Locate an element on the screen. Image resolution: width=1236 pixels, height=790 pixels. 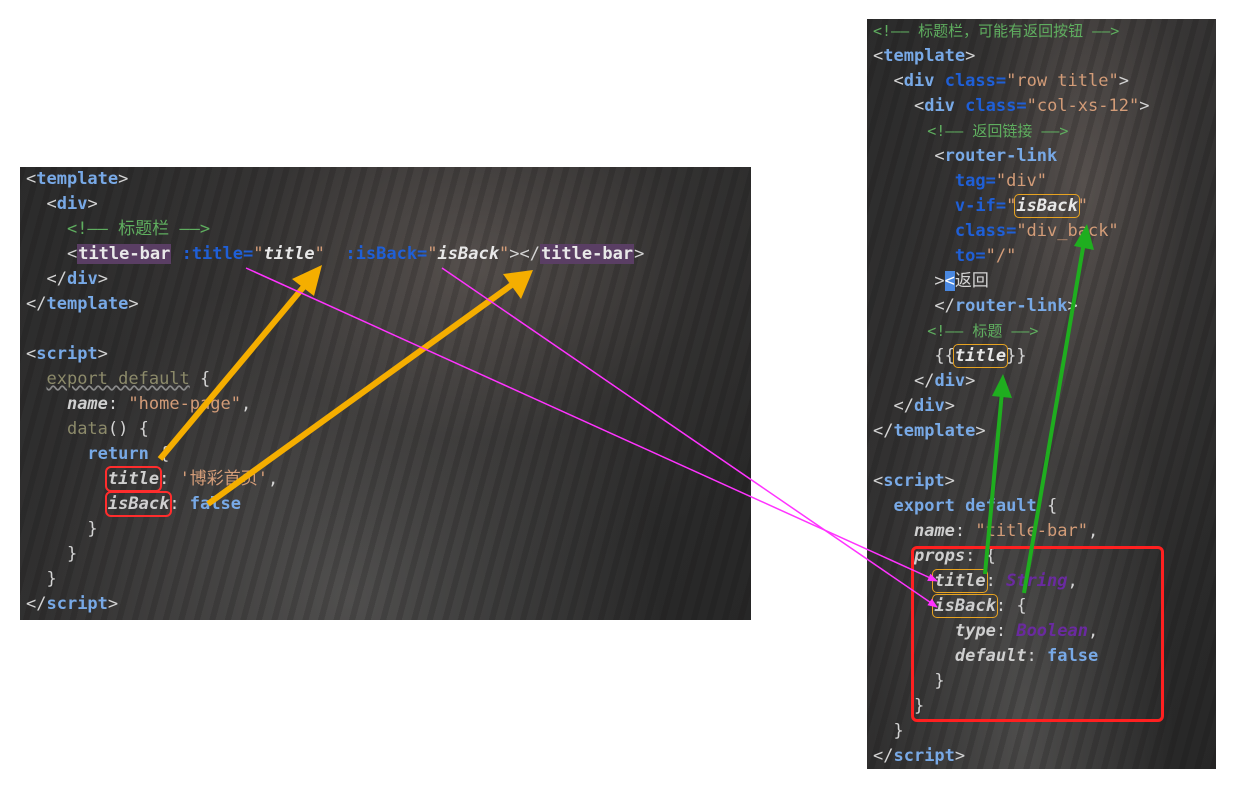
orange-arrow-title is located at coordinates (239, 363).